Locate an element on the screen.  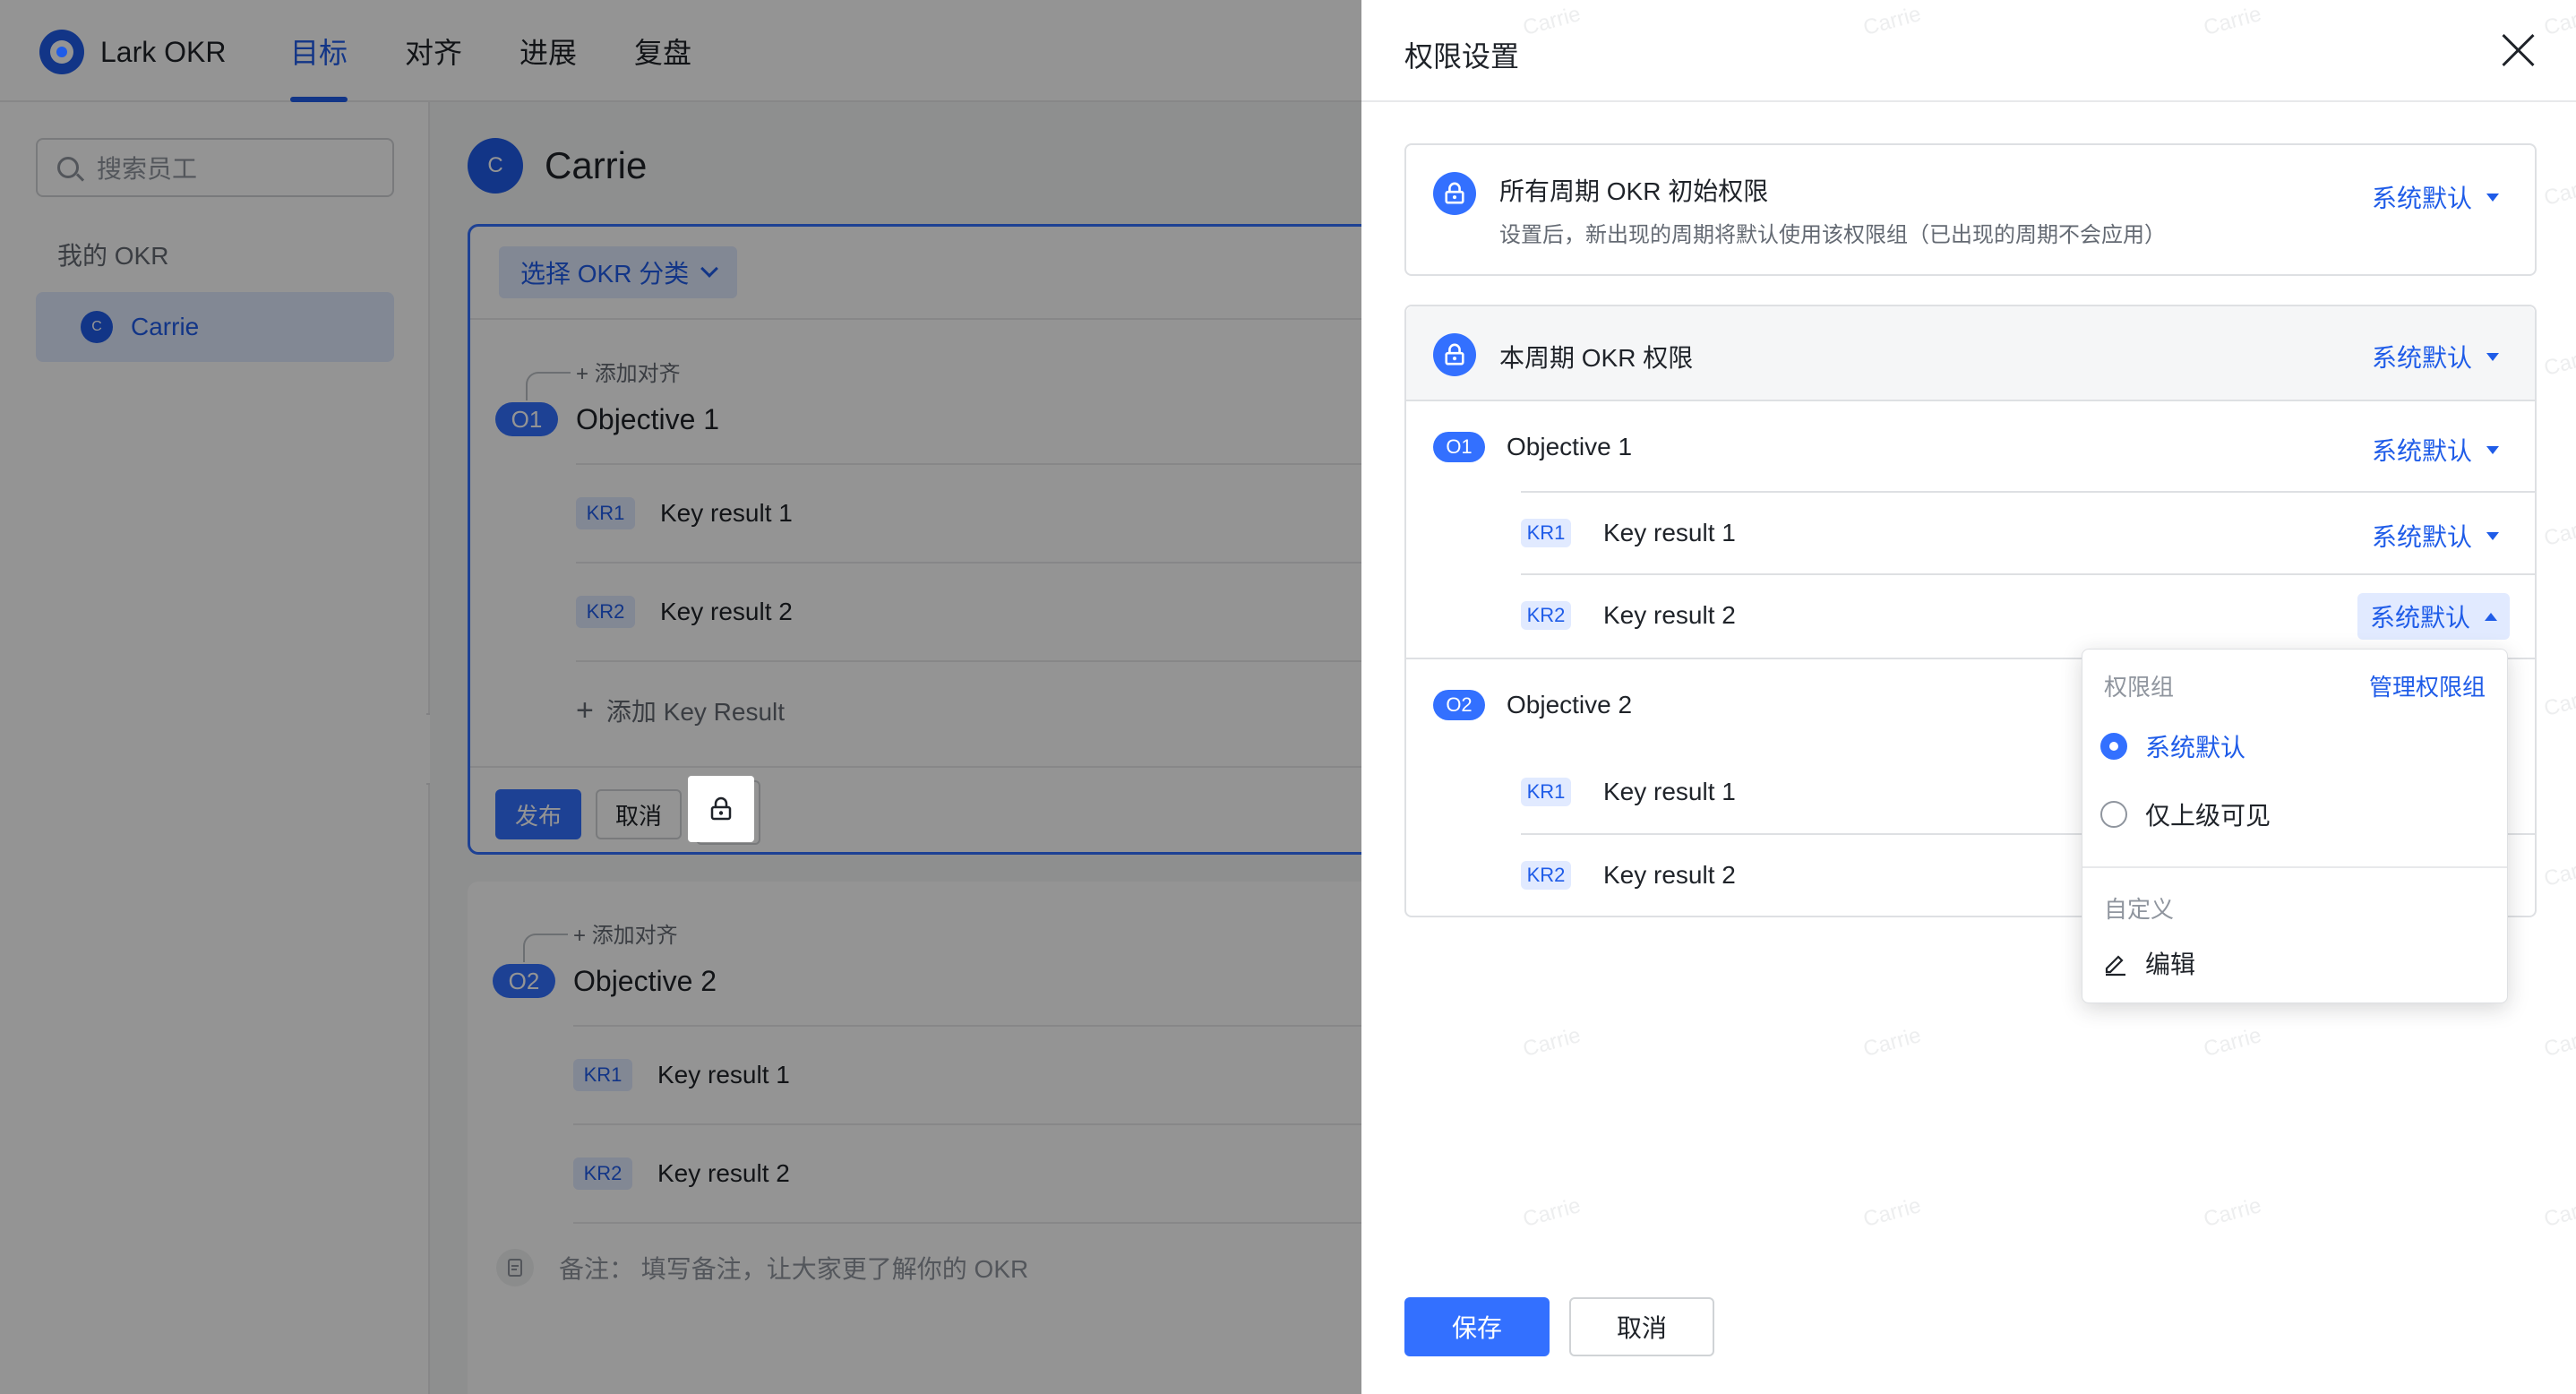
kr-permission-select-open: 系统默认 is located at coordinates (2433, 616).